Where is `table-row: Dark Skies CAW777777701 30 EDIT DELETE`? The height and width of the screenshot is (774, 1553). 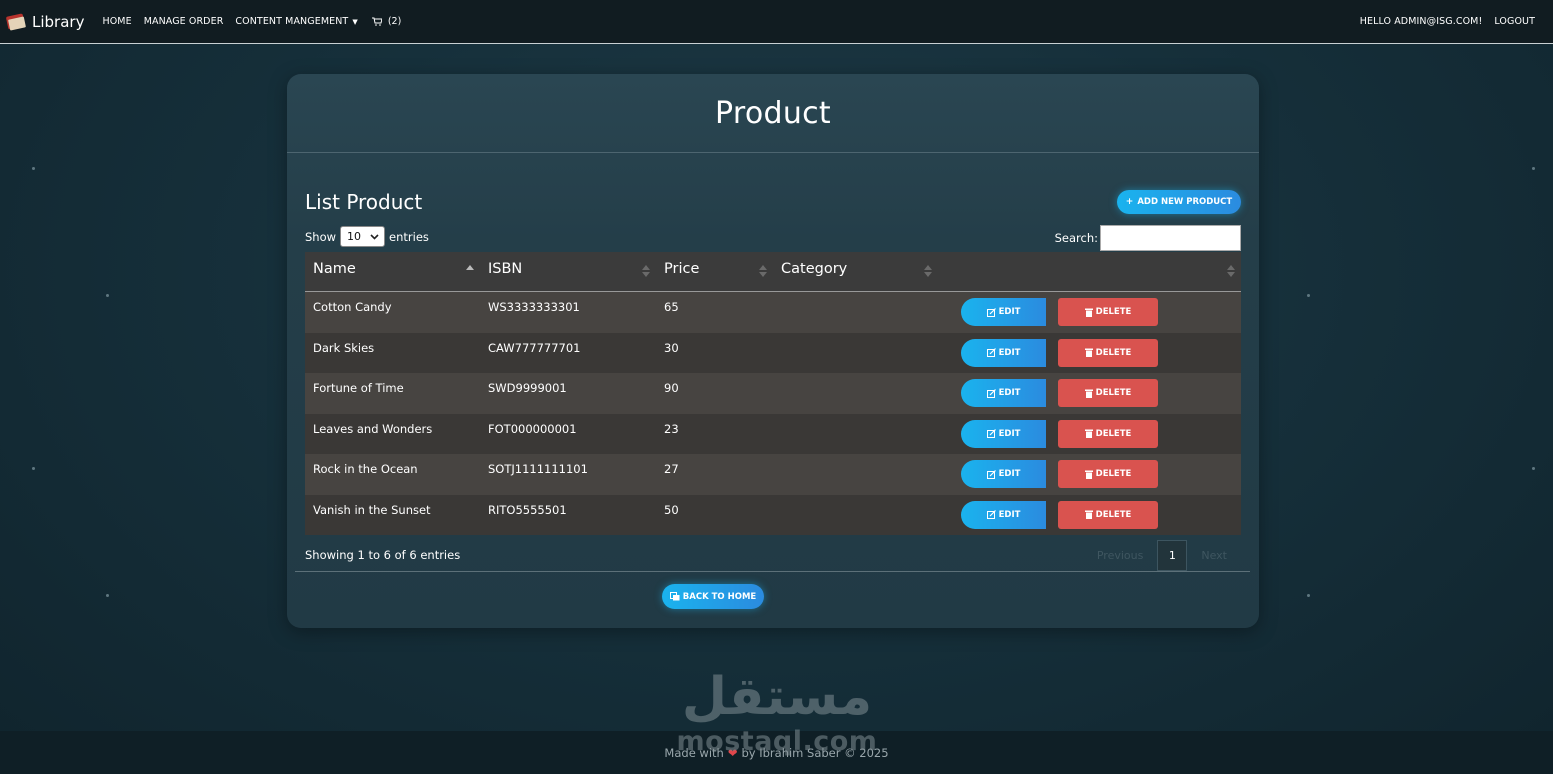 table-row: Dark Skies CAW777777701 30 EDIT DELETE is located at coordinates (773, 352).